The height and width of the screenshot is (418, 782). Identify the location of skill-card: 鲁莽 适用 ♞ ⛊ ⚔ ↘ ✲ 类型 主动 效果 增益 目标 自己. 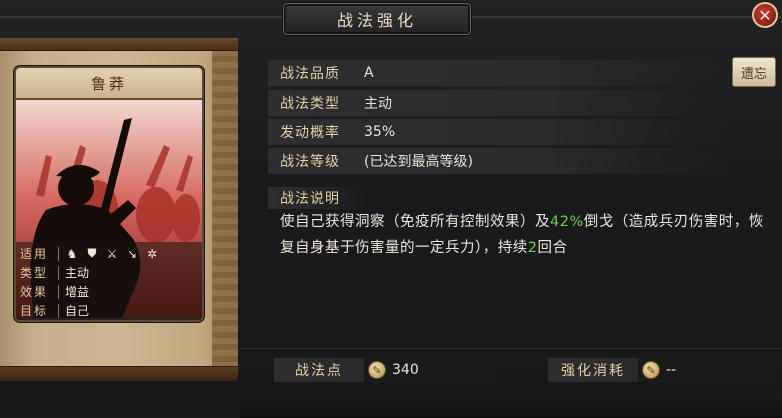
(109, 194).